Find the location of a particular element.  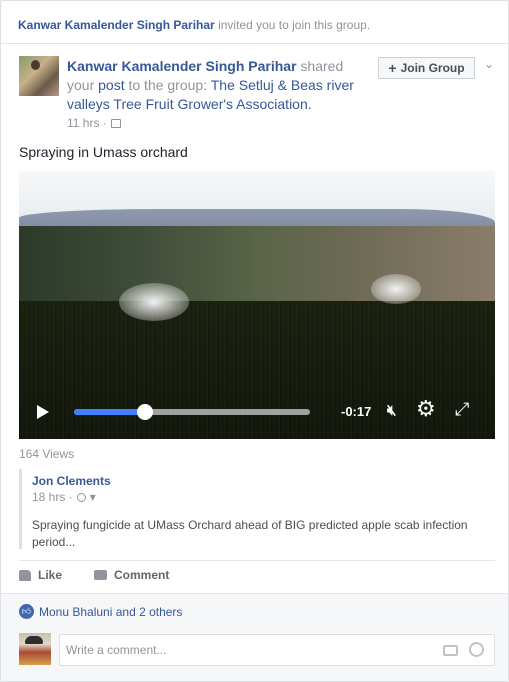

group-privacy-icon is located at coordinates (115, 123).